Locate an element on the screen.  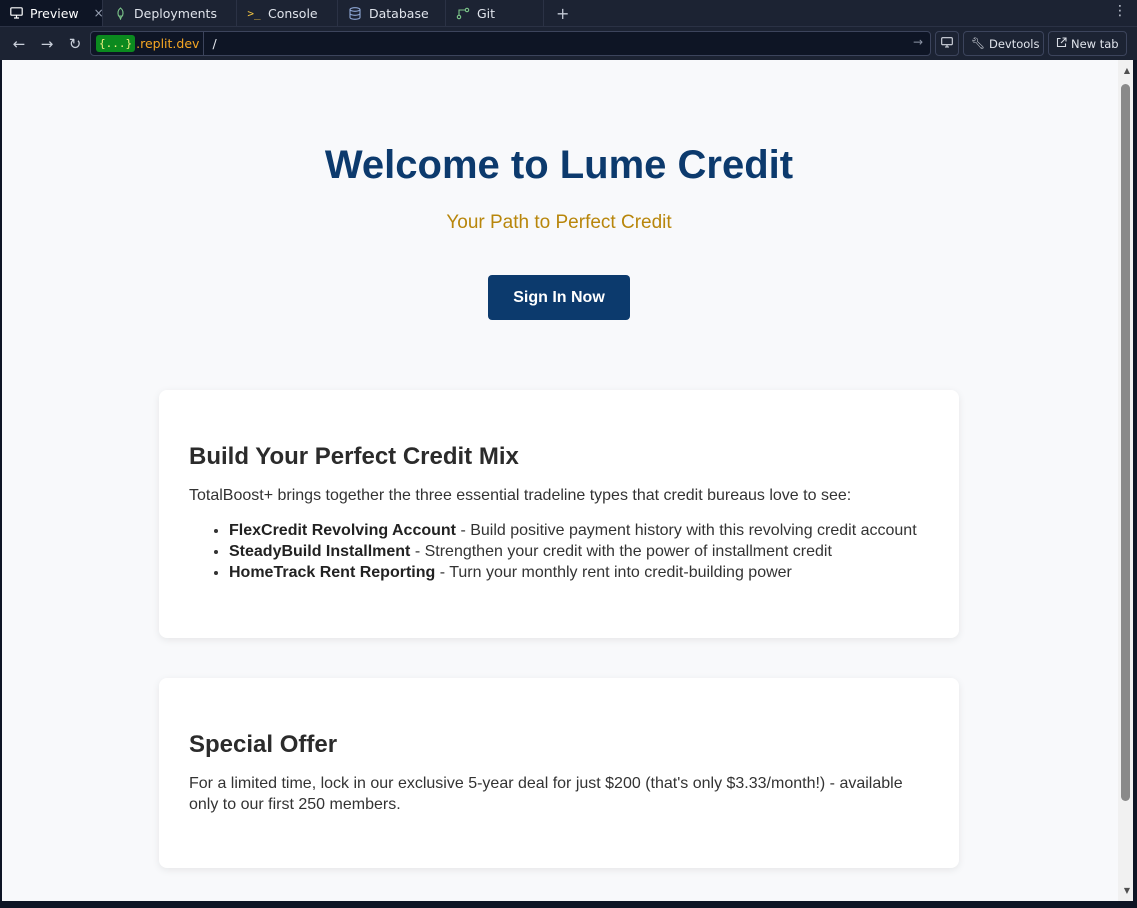
device-preview-button is located at coordinates (947, 43).